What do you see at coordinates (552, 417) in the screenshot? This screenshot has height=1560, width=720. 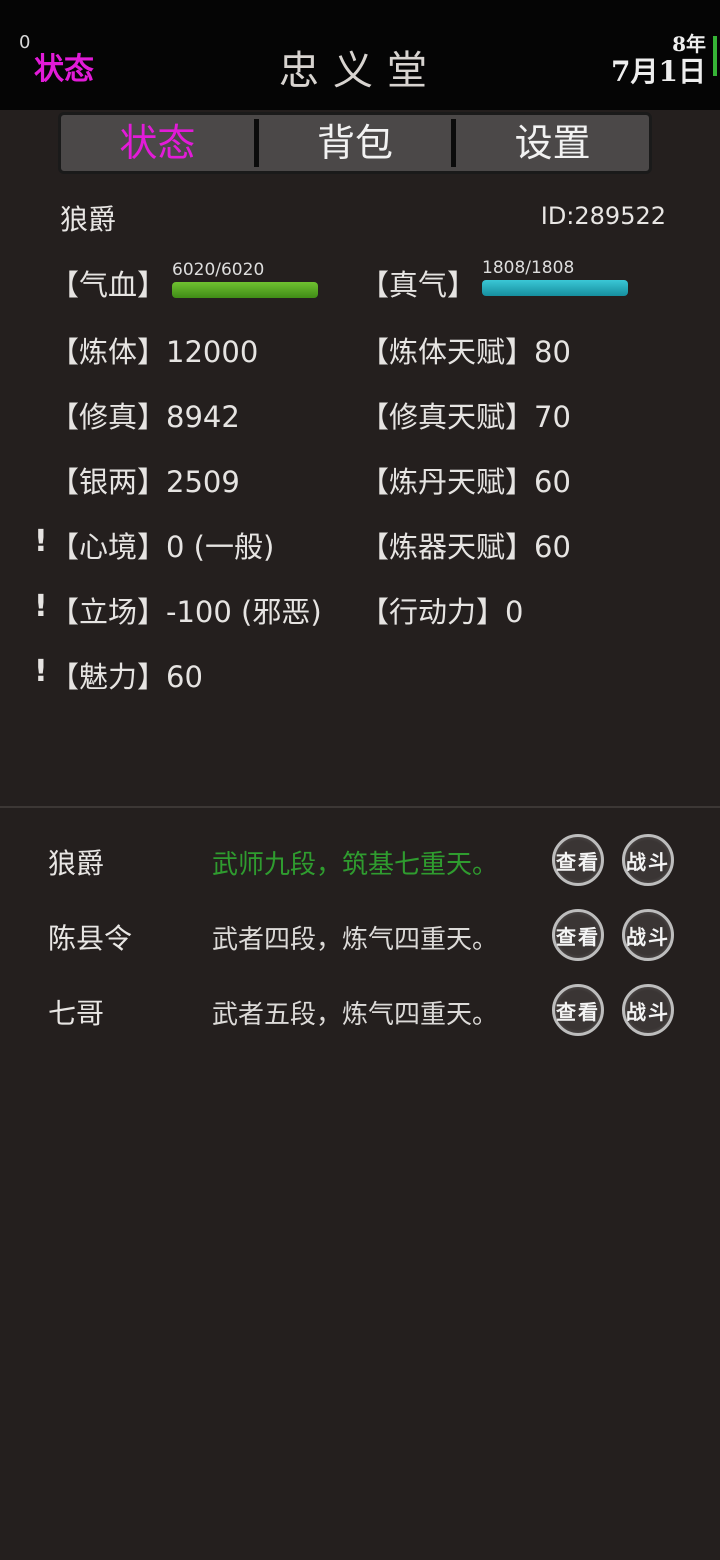 I see `stat-value: 70` at bounding box center [552, 417].